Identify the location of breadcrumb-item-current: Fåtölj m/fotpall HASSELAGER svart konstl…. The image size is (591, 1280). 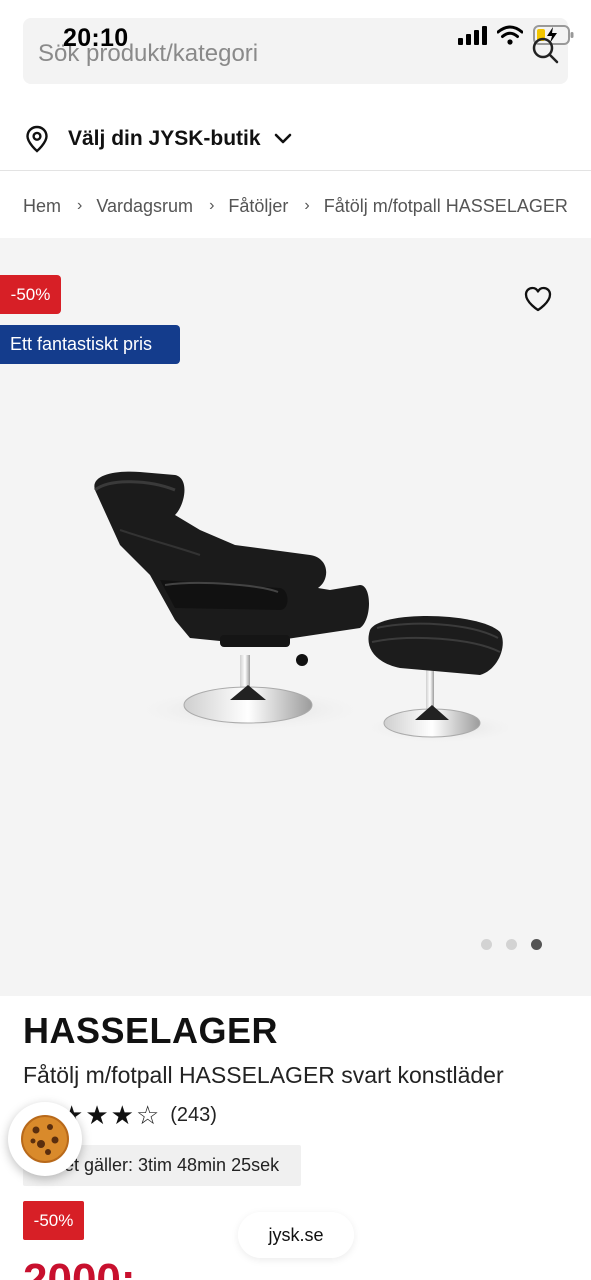
(445, 205).